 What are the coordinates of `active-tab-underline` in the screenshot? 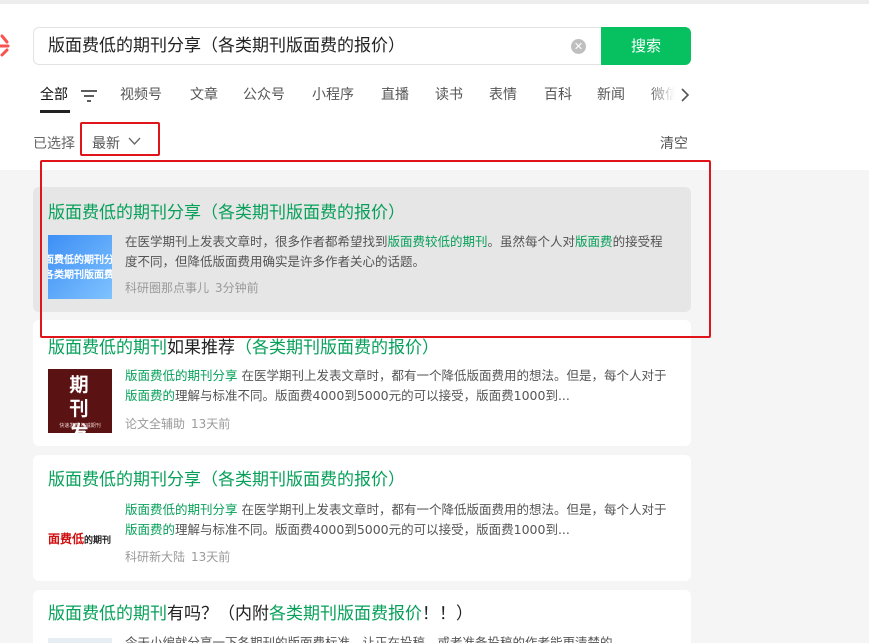 It's located at (55, 111).